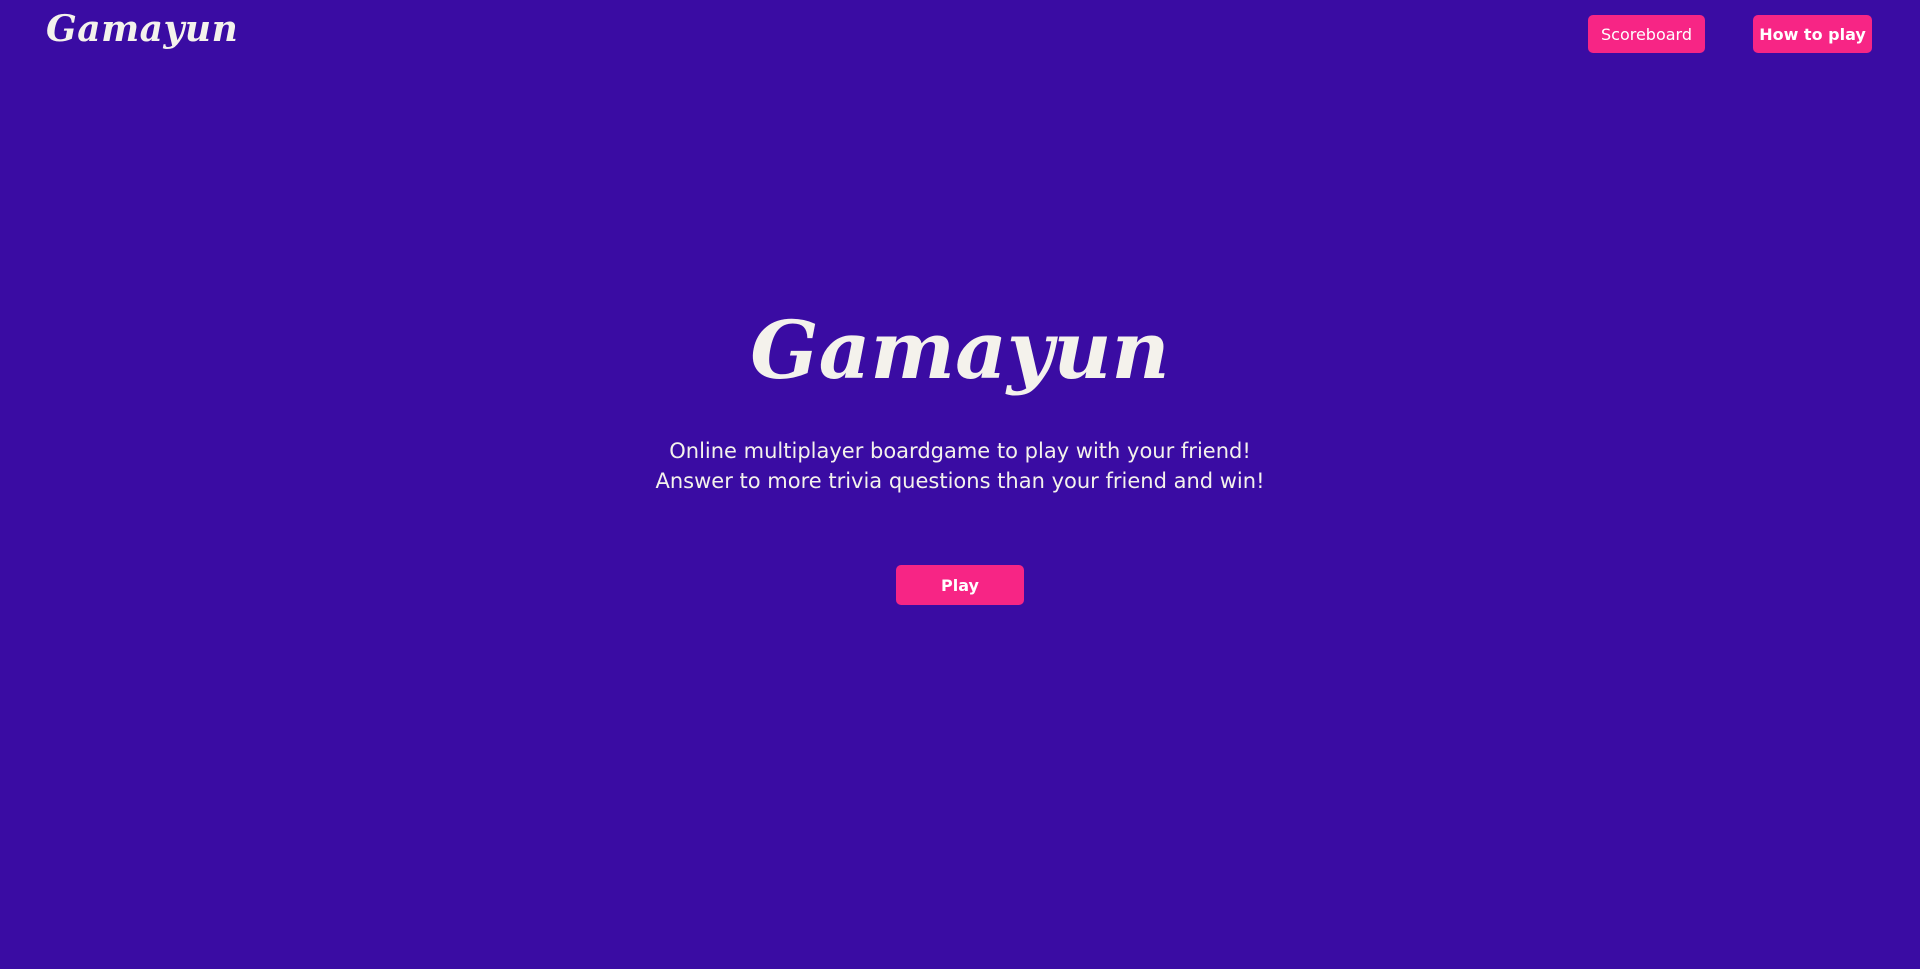  I want to click on site-logo: Gamayun, so click(142, 29).